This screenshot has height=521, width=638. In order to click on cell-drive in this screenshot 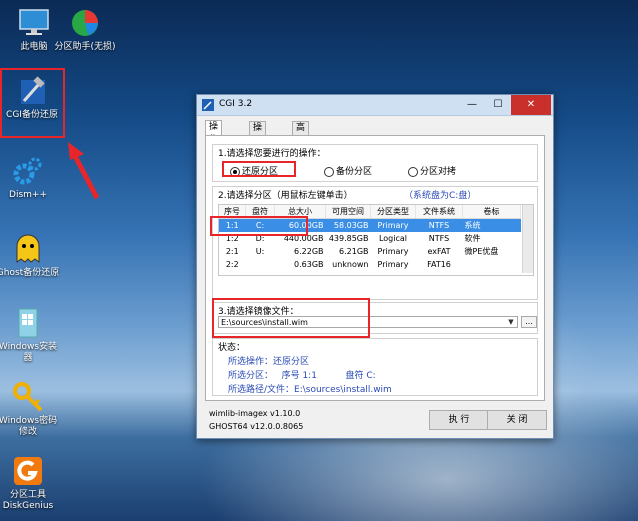, I will do `click(260, 264)`.